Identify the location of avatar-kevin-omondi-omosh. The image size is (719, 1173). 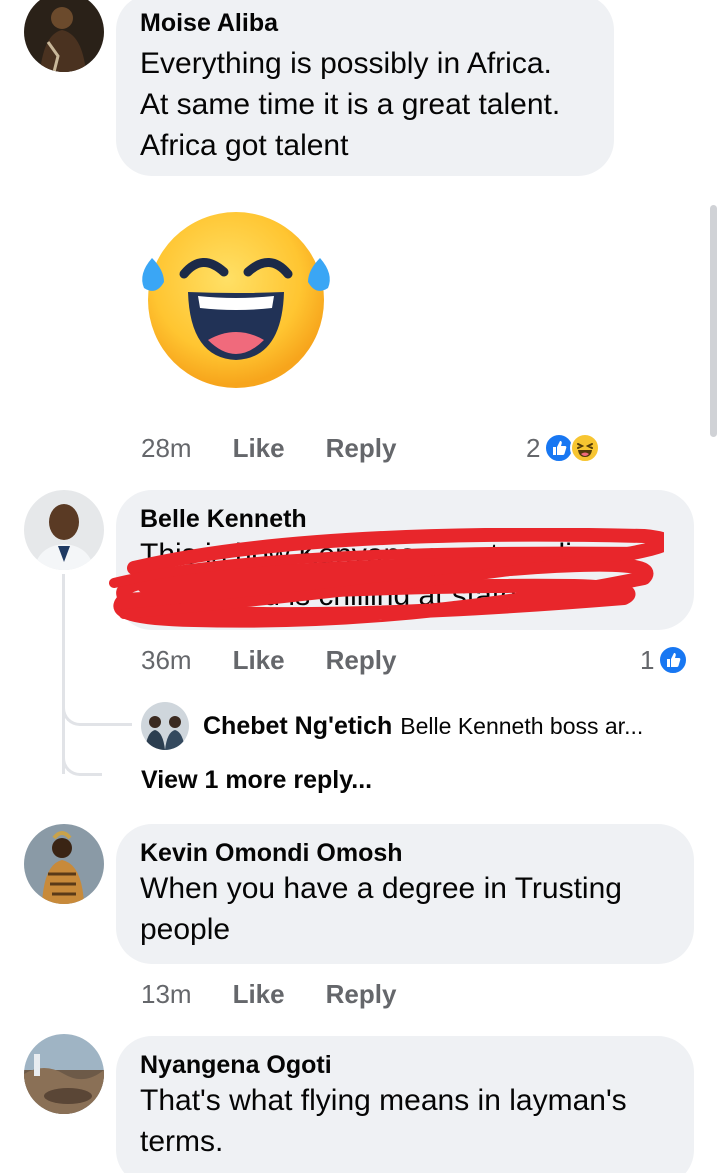
(64, 864).